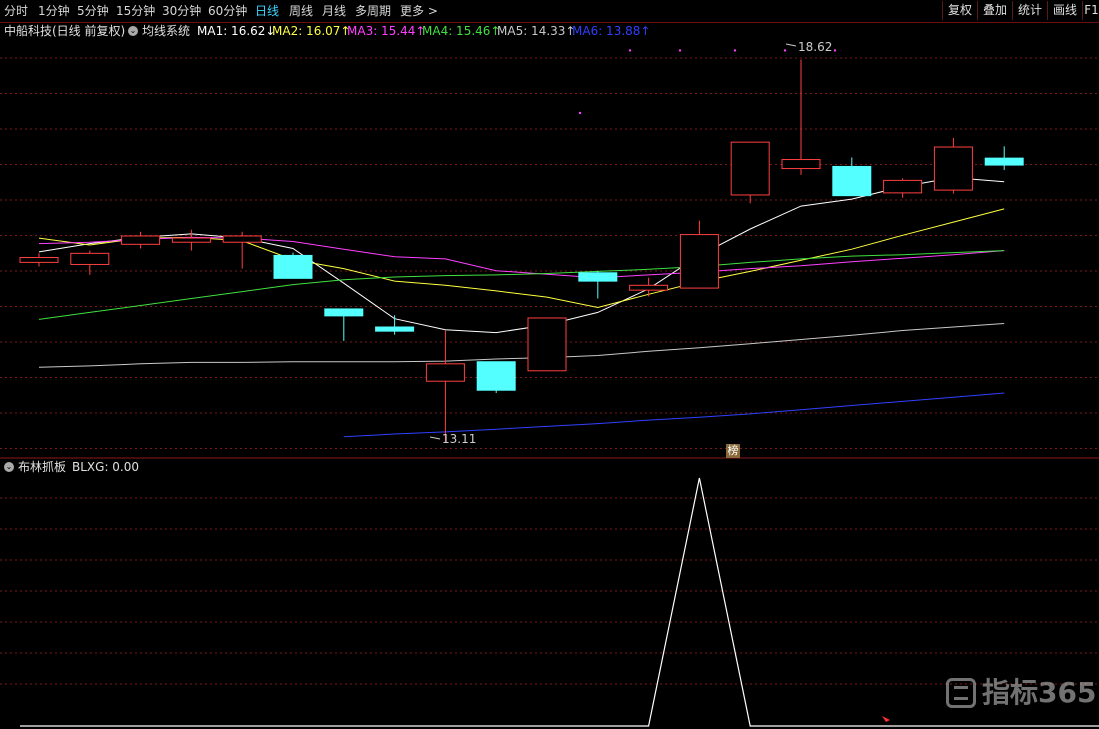 The image size is (1099, 729). I want to click on blxg-value: BLXG: 0.00, so click(106, 467).